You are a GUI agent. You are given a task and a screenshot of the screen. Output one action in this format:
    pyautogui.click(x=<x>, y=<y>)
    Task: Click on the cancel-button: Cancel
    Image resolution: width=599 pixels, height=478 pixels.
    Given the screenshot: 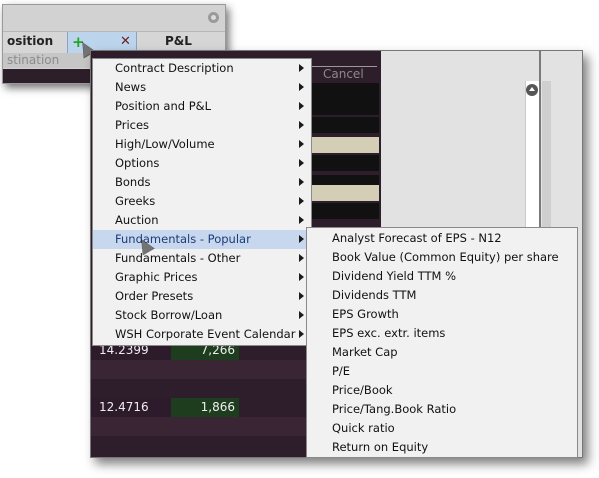 What is the action you would take?
    pyautogui.click(x=343, y=74)
    